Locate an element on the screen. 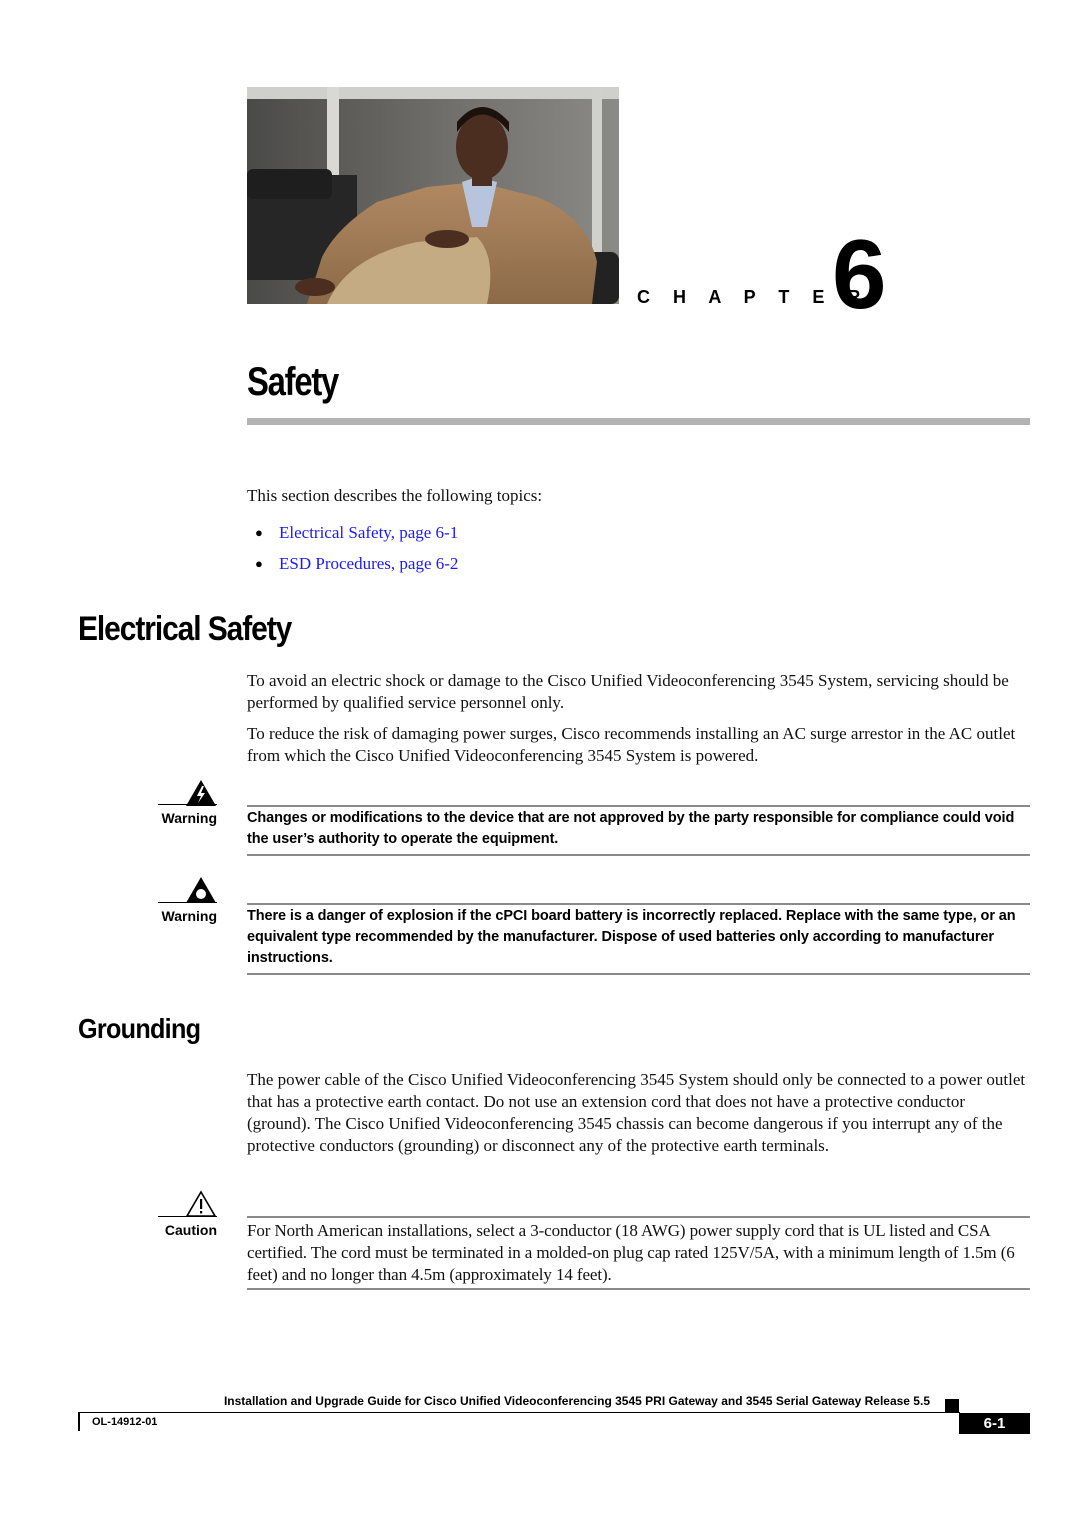 The image size is (1080, 1527). footer-tick is located at coordinates (79, 1421).